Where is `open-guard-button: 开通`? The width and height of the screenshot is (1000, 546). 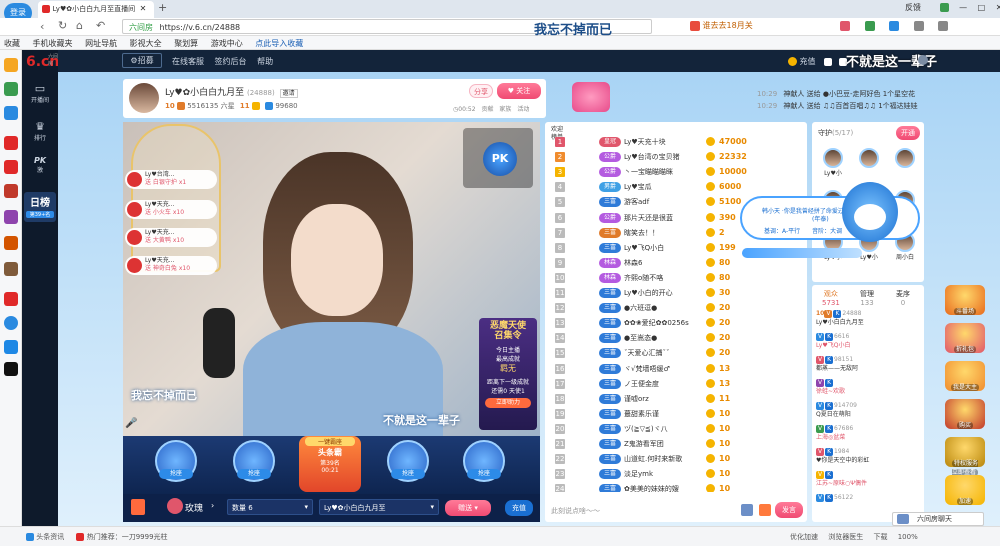 open-guard-button: 开通 is located at coordinates (908, 133).